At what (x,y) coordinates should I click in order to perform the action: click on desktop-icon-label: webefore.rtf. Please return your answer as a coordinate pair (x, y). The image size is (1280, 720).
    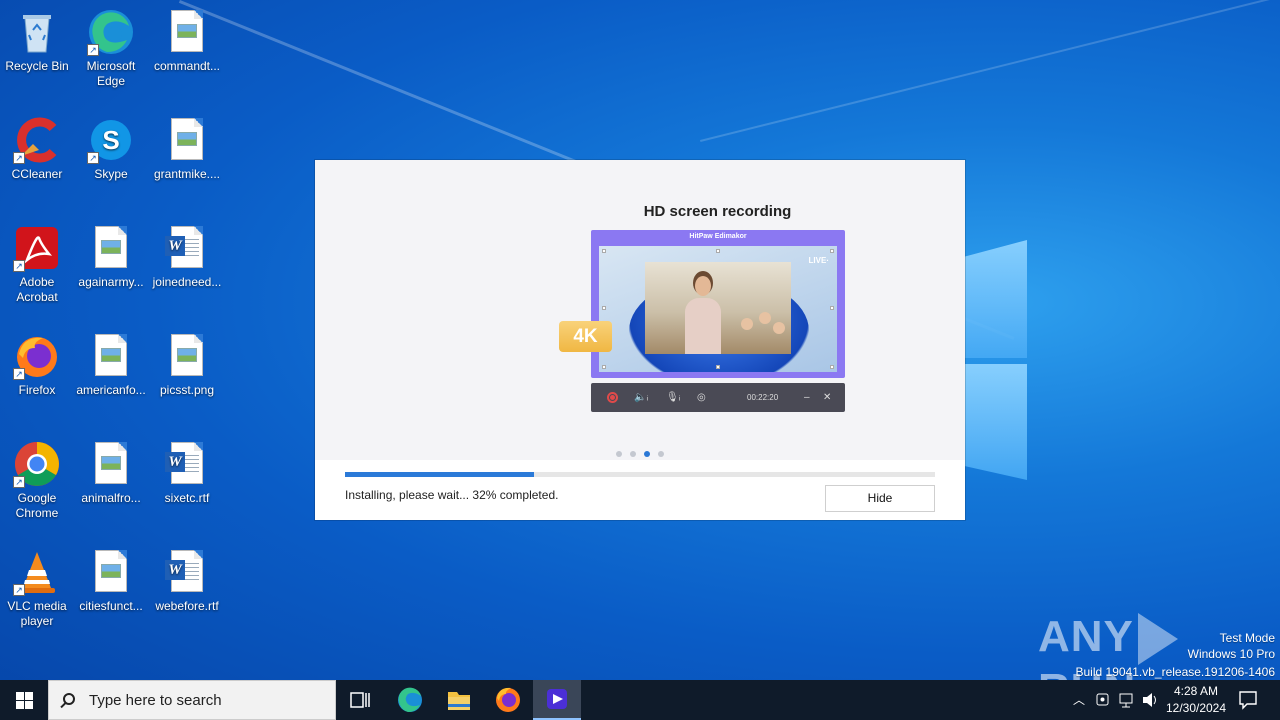
    Looking at the image, I should click on (187, 606).